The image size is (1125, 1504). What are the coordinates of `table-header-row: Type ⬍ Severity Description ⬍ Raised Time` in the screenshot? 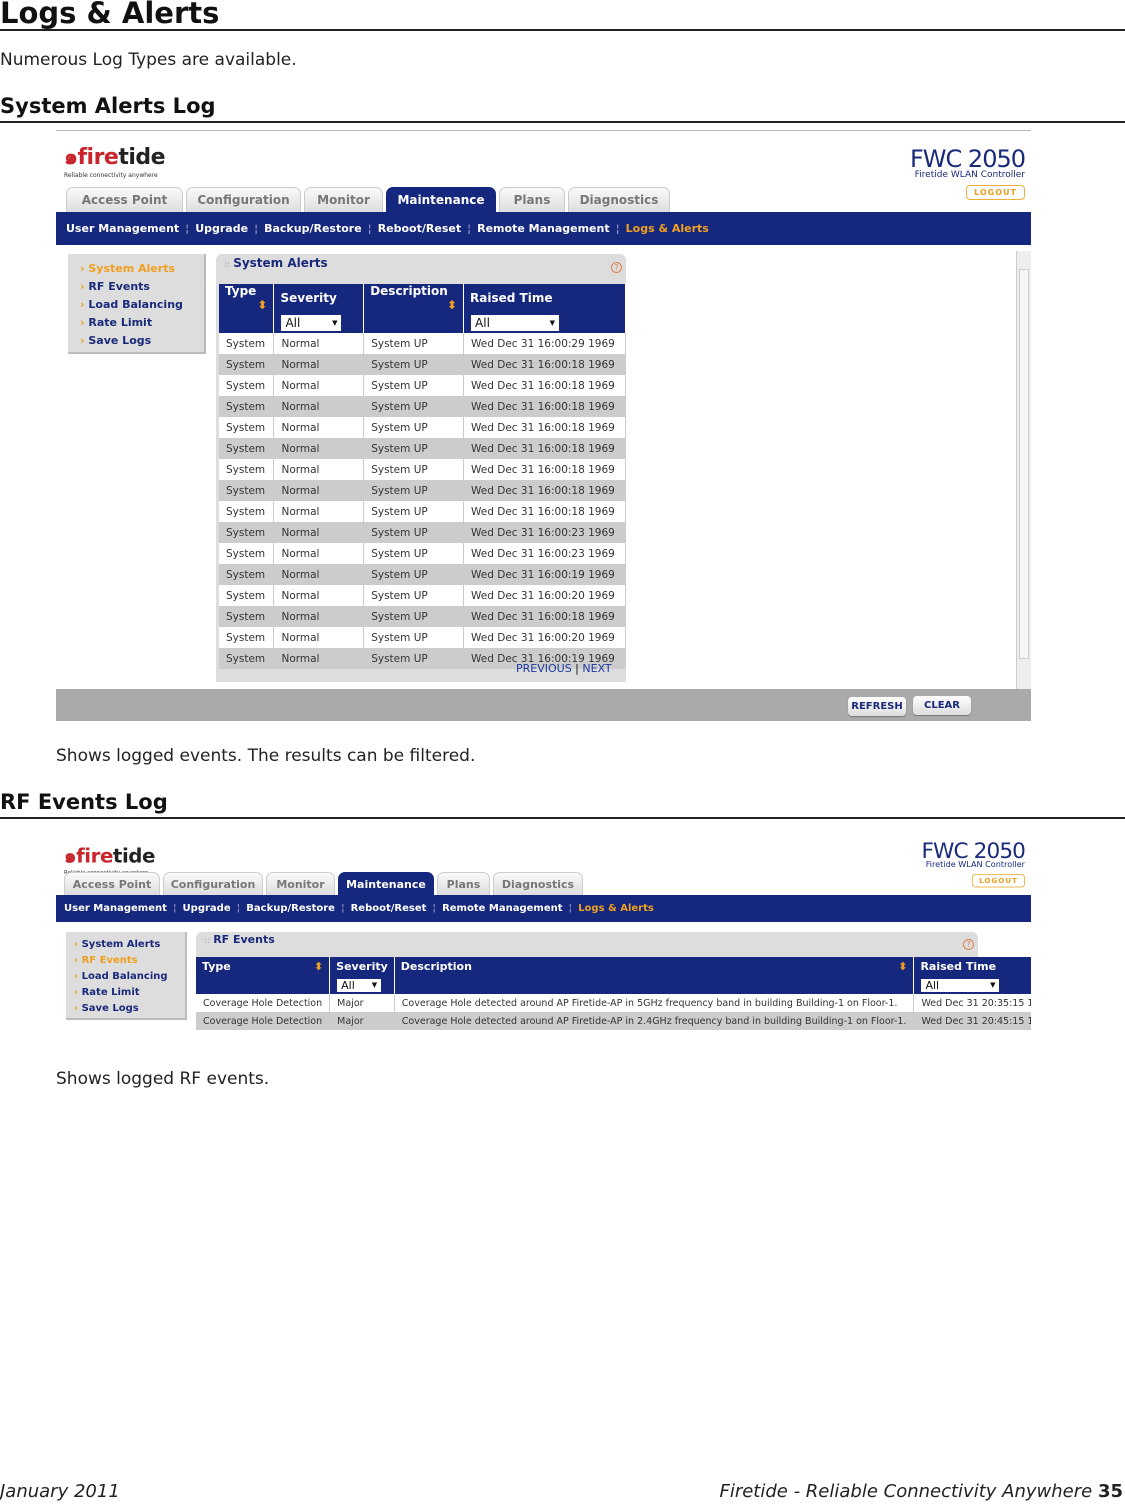 It's located at (422, 298).